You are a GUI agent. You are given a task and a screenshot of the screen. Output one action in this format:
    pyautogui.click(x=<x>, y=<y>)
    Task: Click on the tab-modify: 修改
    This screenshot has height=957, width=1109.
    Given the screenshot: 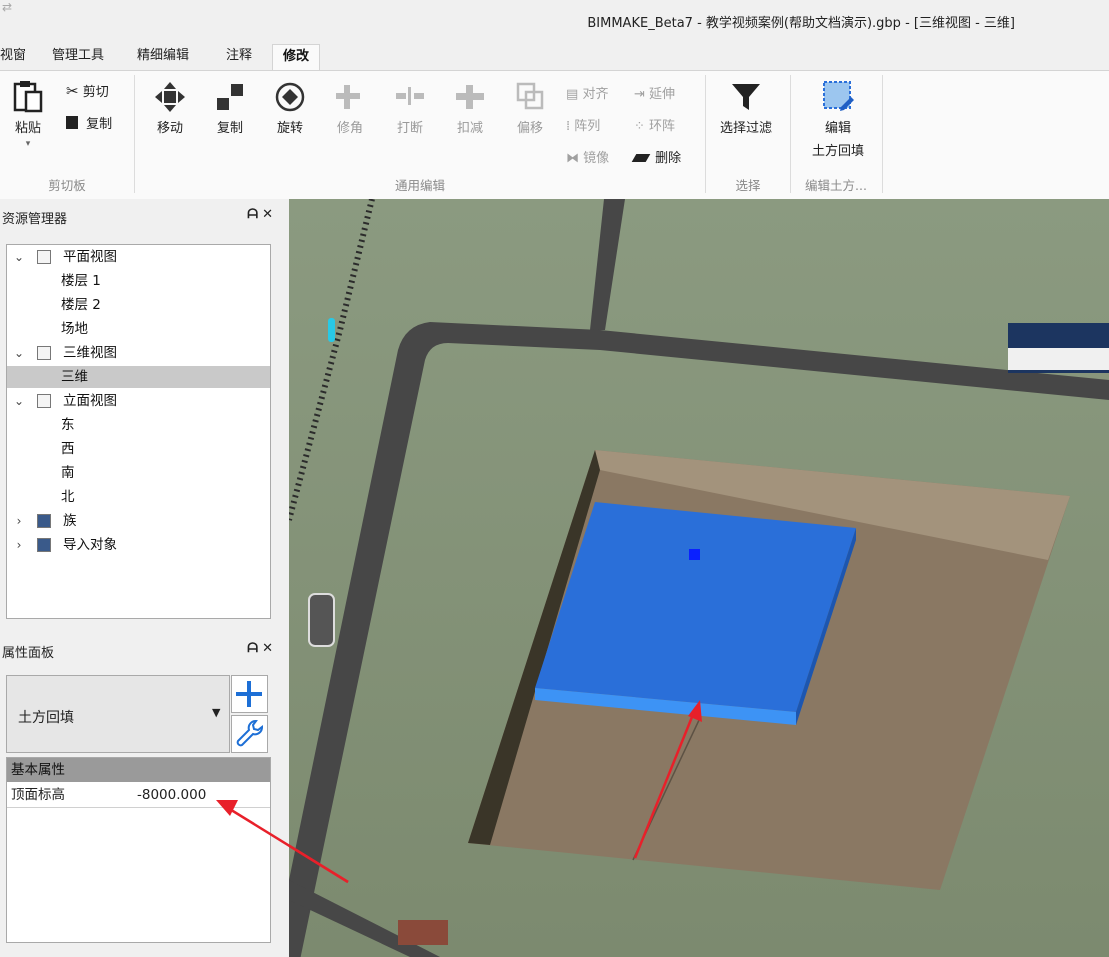 What is the action you would take?
    pyautogui.click(x=296, y=57)
    